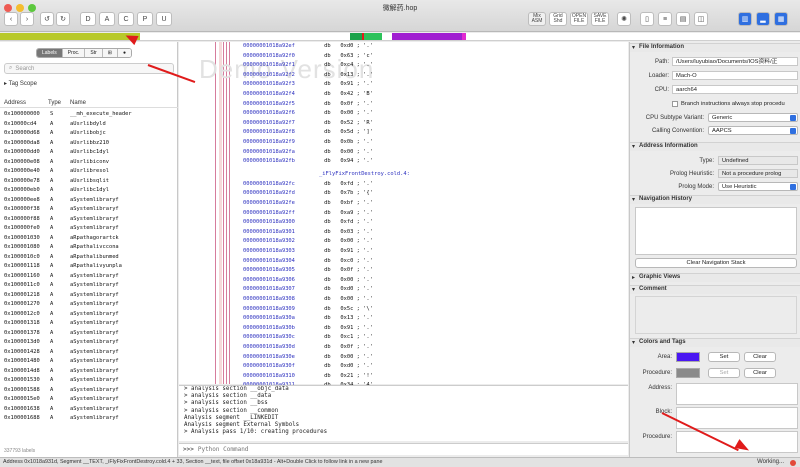  Describe the element at coordinates (110, 53) in the screenshot. I see `tab-grid: ⊞` at that location.